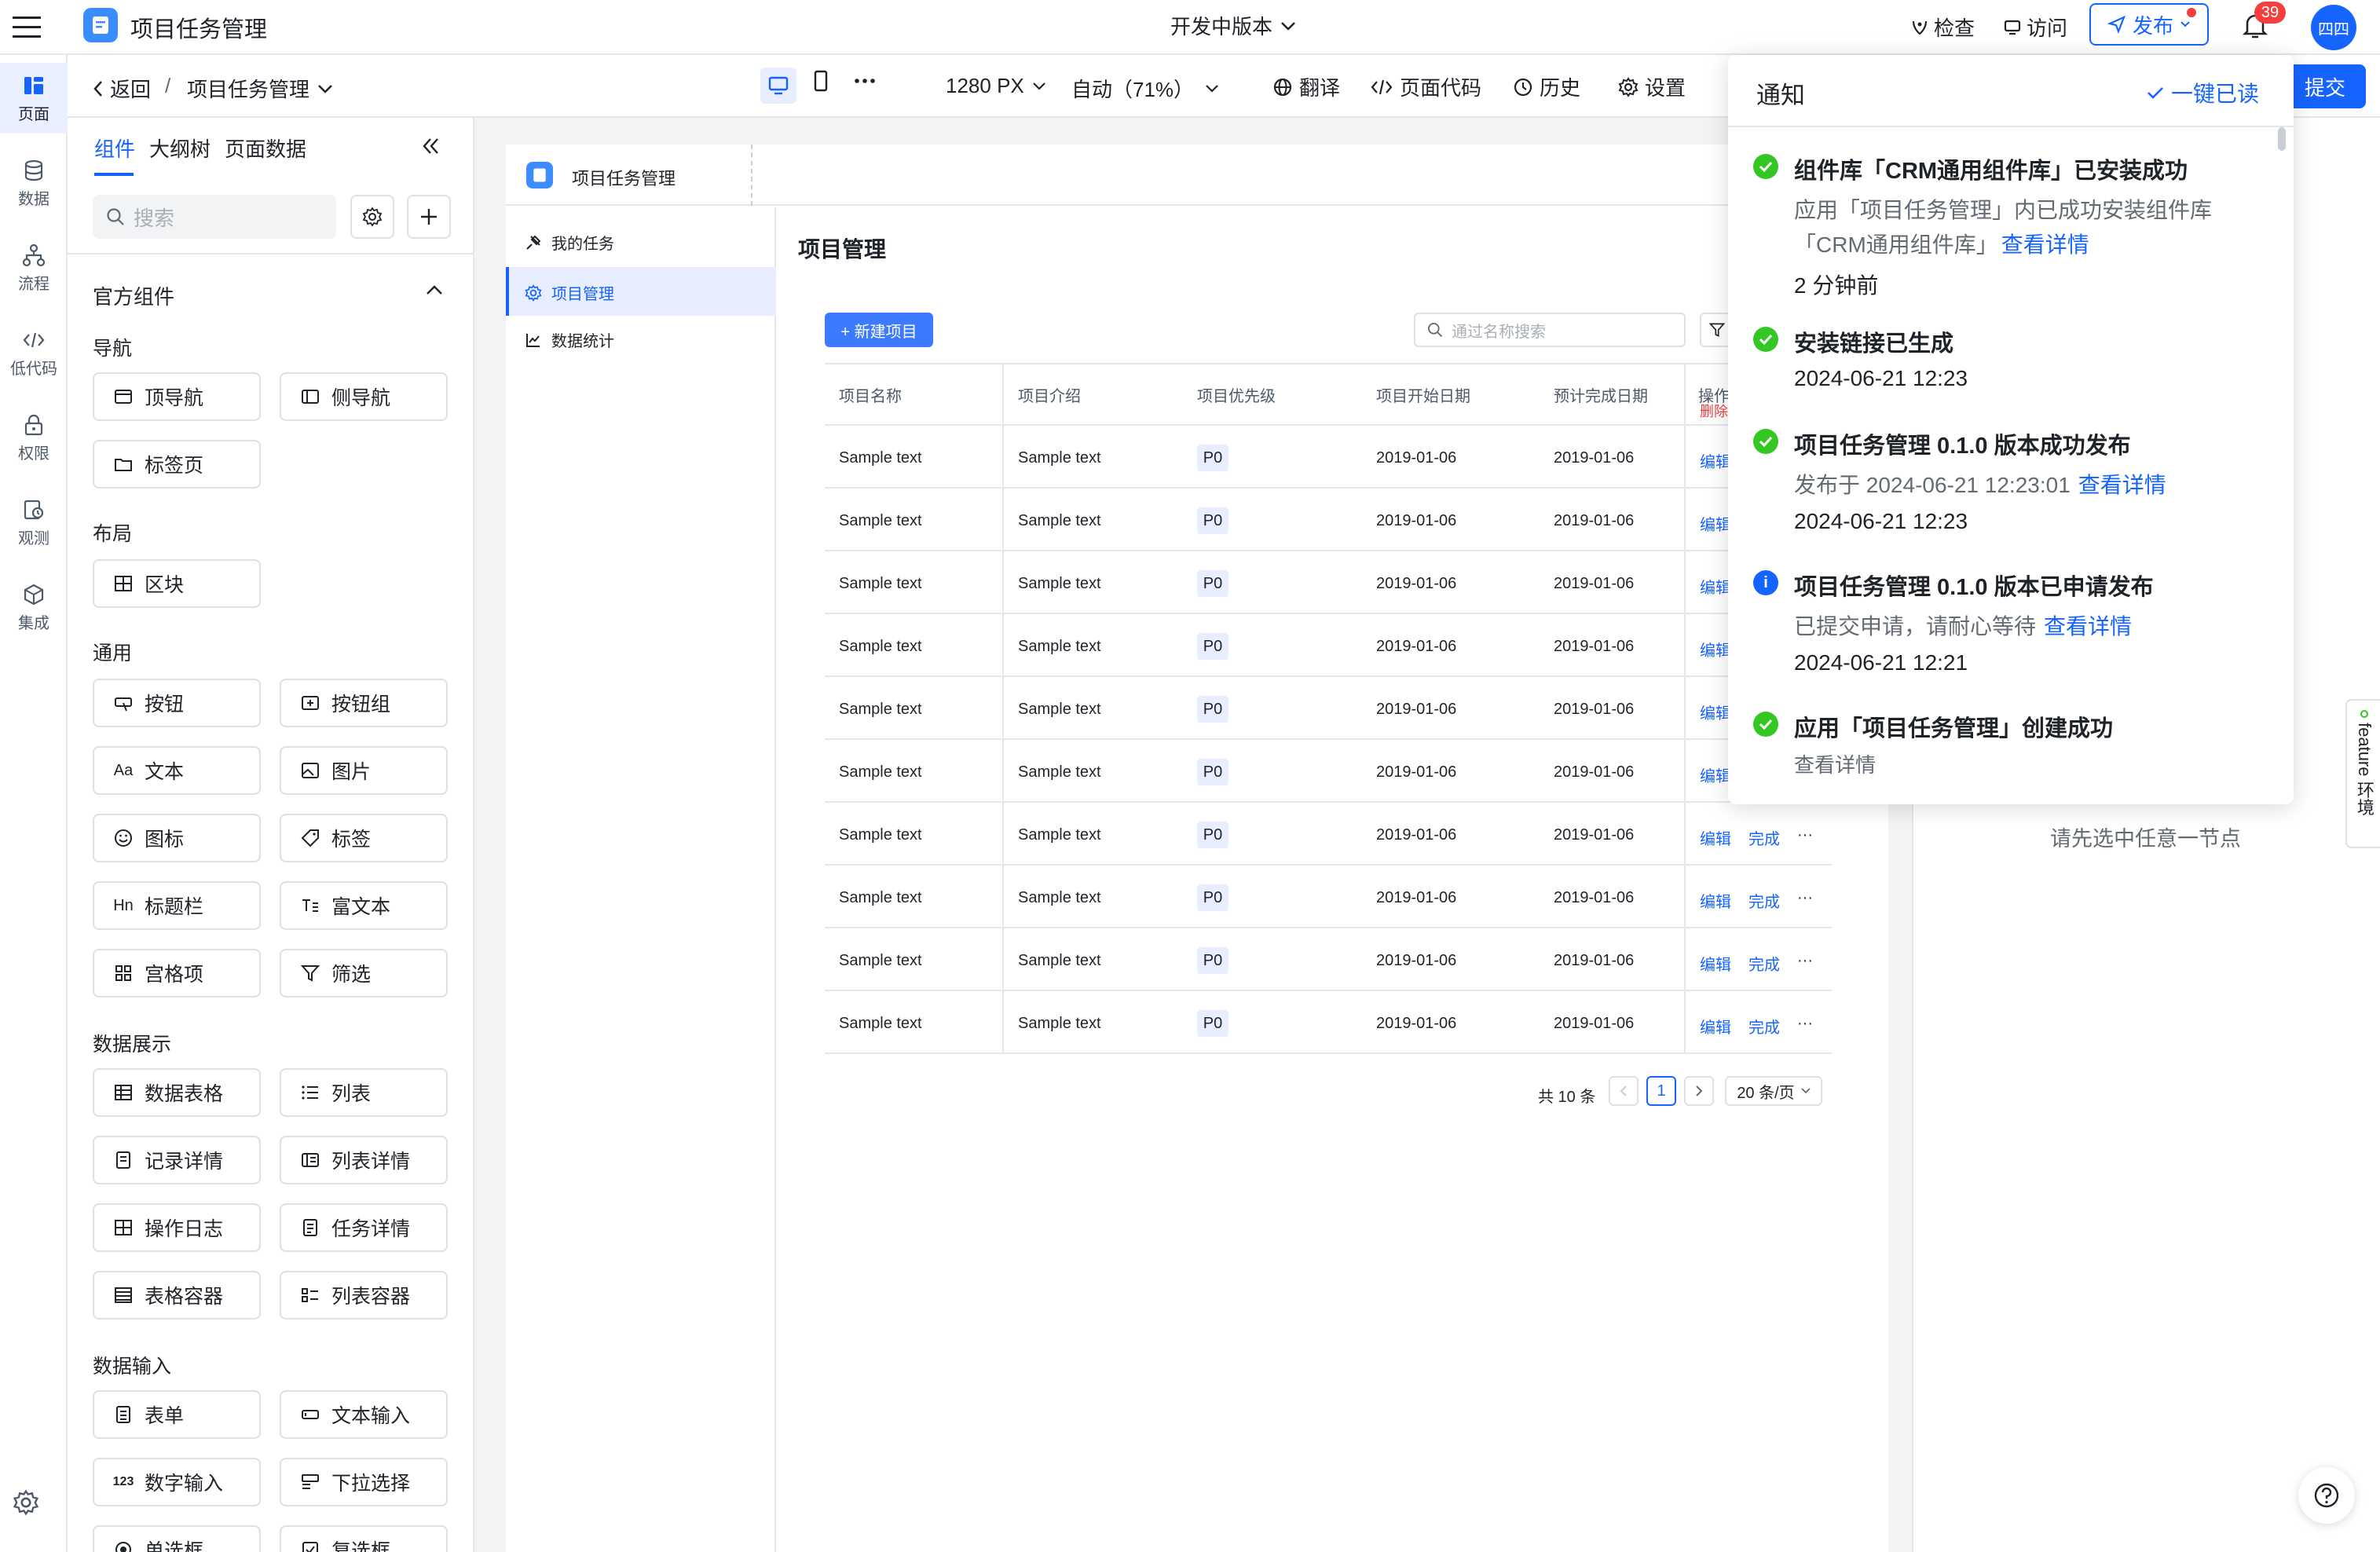  What do you see at coordinates (177, 1295) in the screenshot?
I see `comp-table-container: 表格容器` at bounding box center [177, 1295].